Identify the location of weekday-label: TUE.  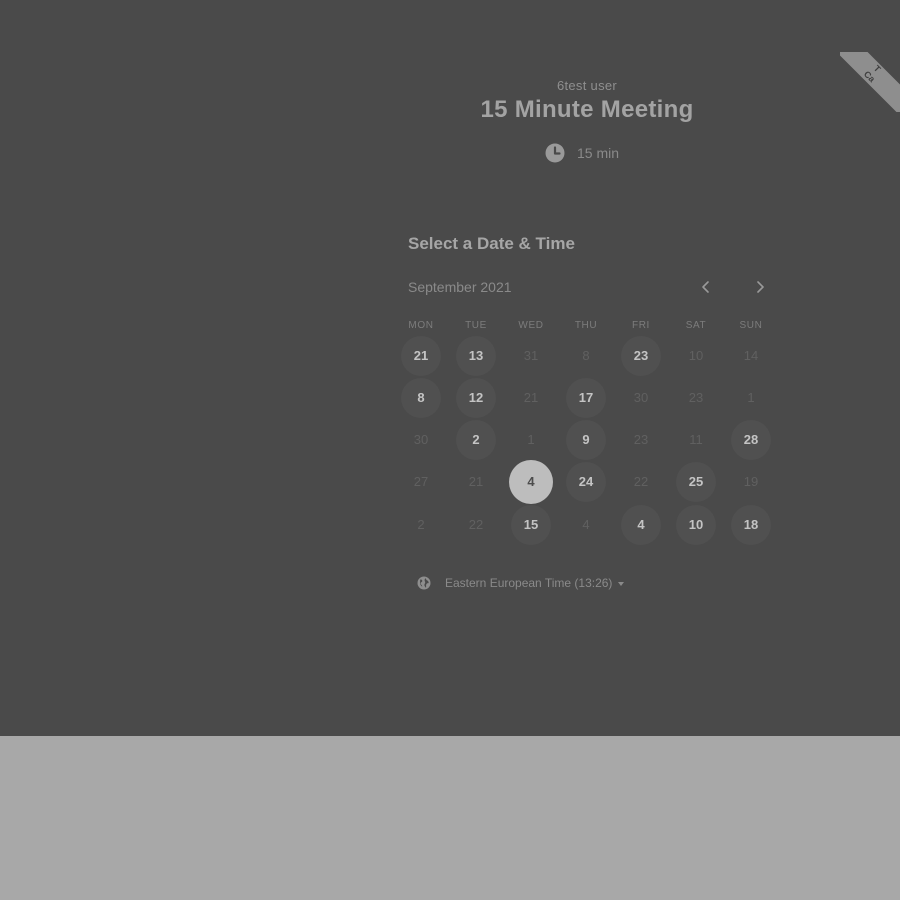
(476, 325).